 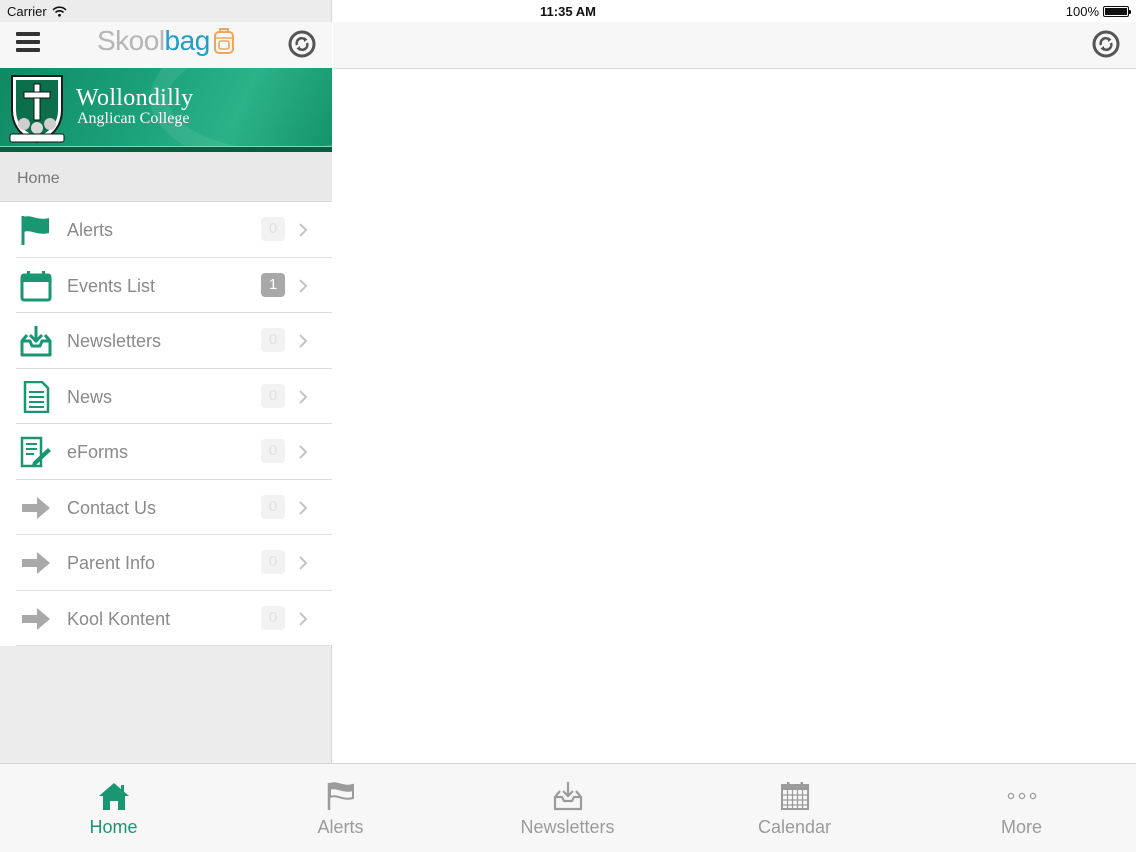 I want to click on school-name-line1: Wollondilly, so click(x=135, y=98).